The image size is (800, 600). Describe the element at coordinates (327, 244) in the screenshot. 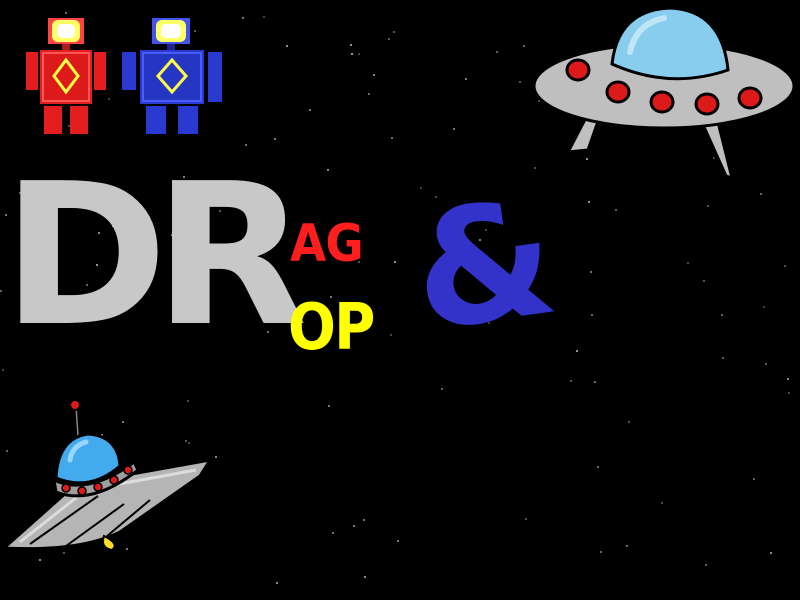

I see `title-ag-text: AG` at that location.